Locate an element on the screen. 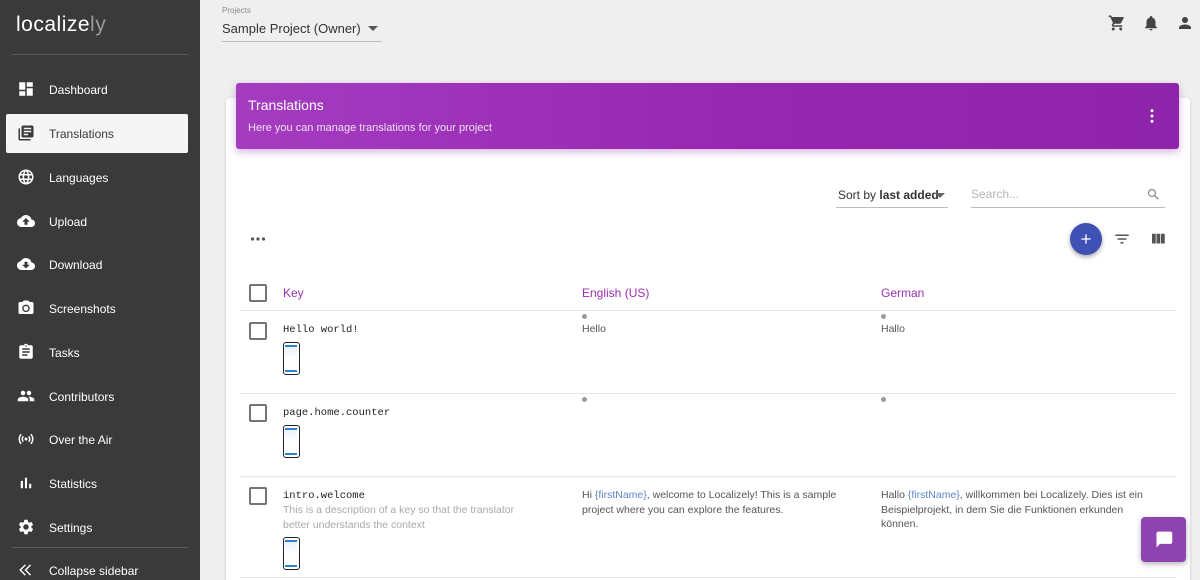 The image size is (1200, 580). sidebar-item-screenshots: Screenshots is located at coordinates (97, 308).